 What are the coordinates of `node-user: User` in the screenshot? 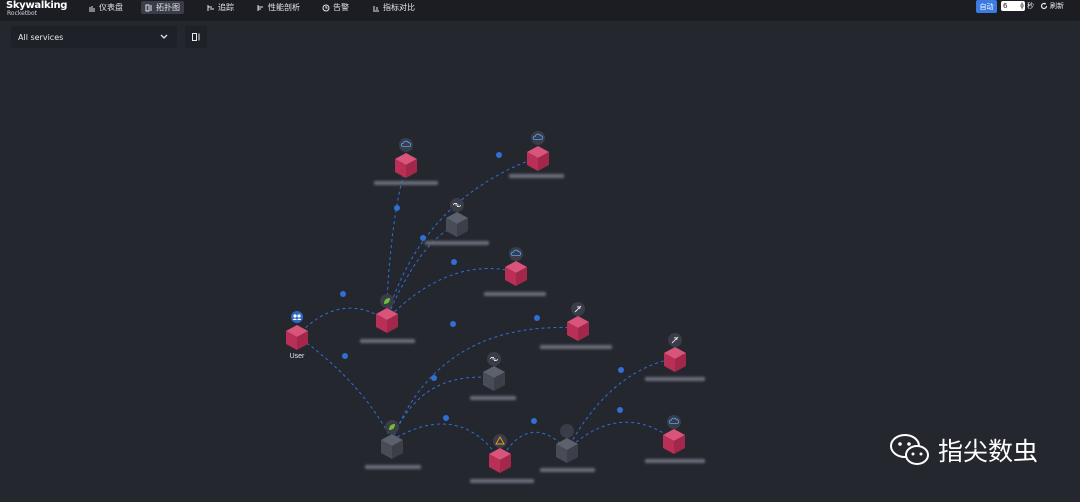 It's located at (297, 335).